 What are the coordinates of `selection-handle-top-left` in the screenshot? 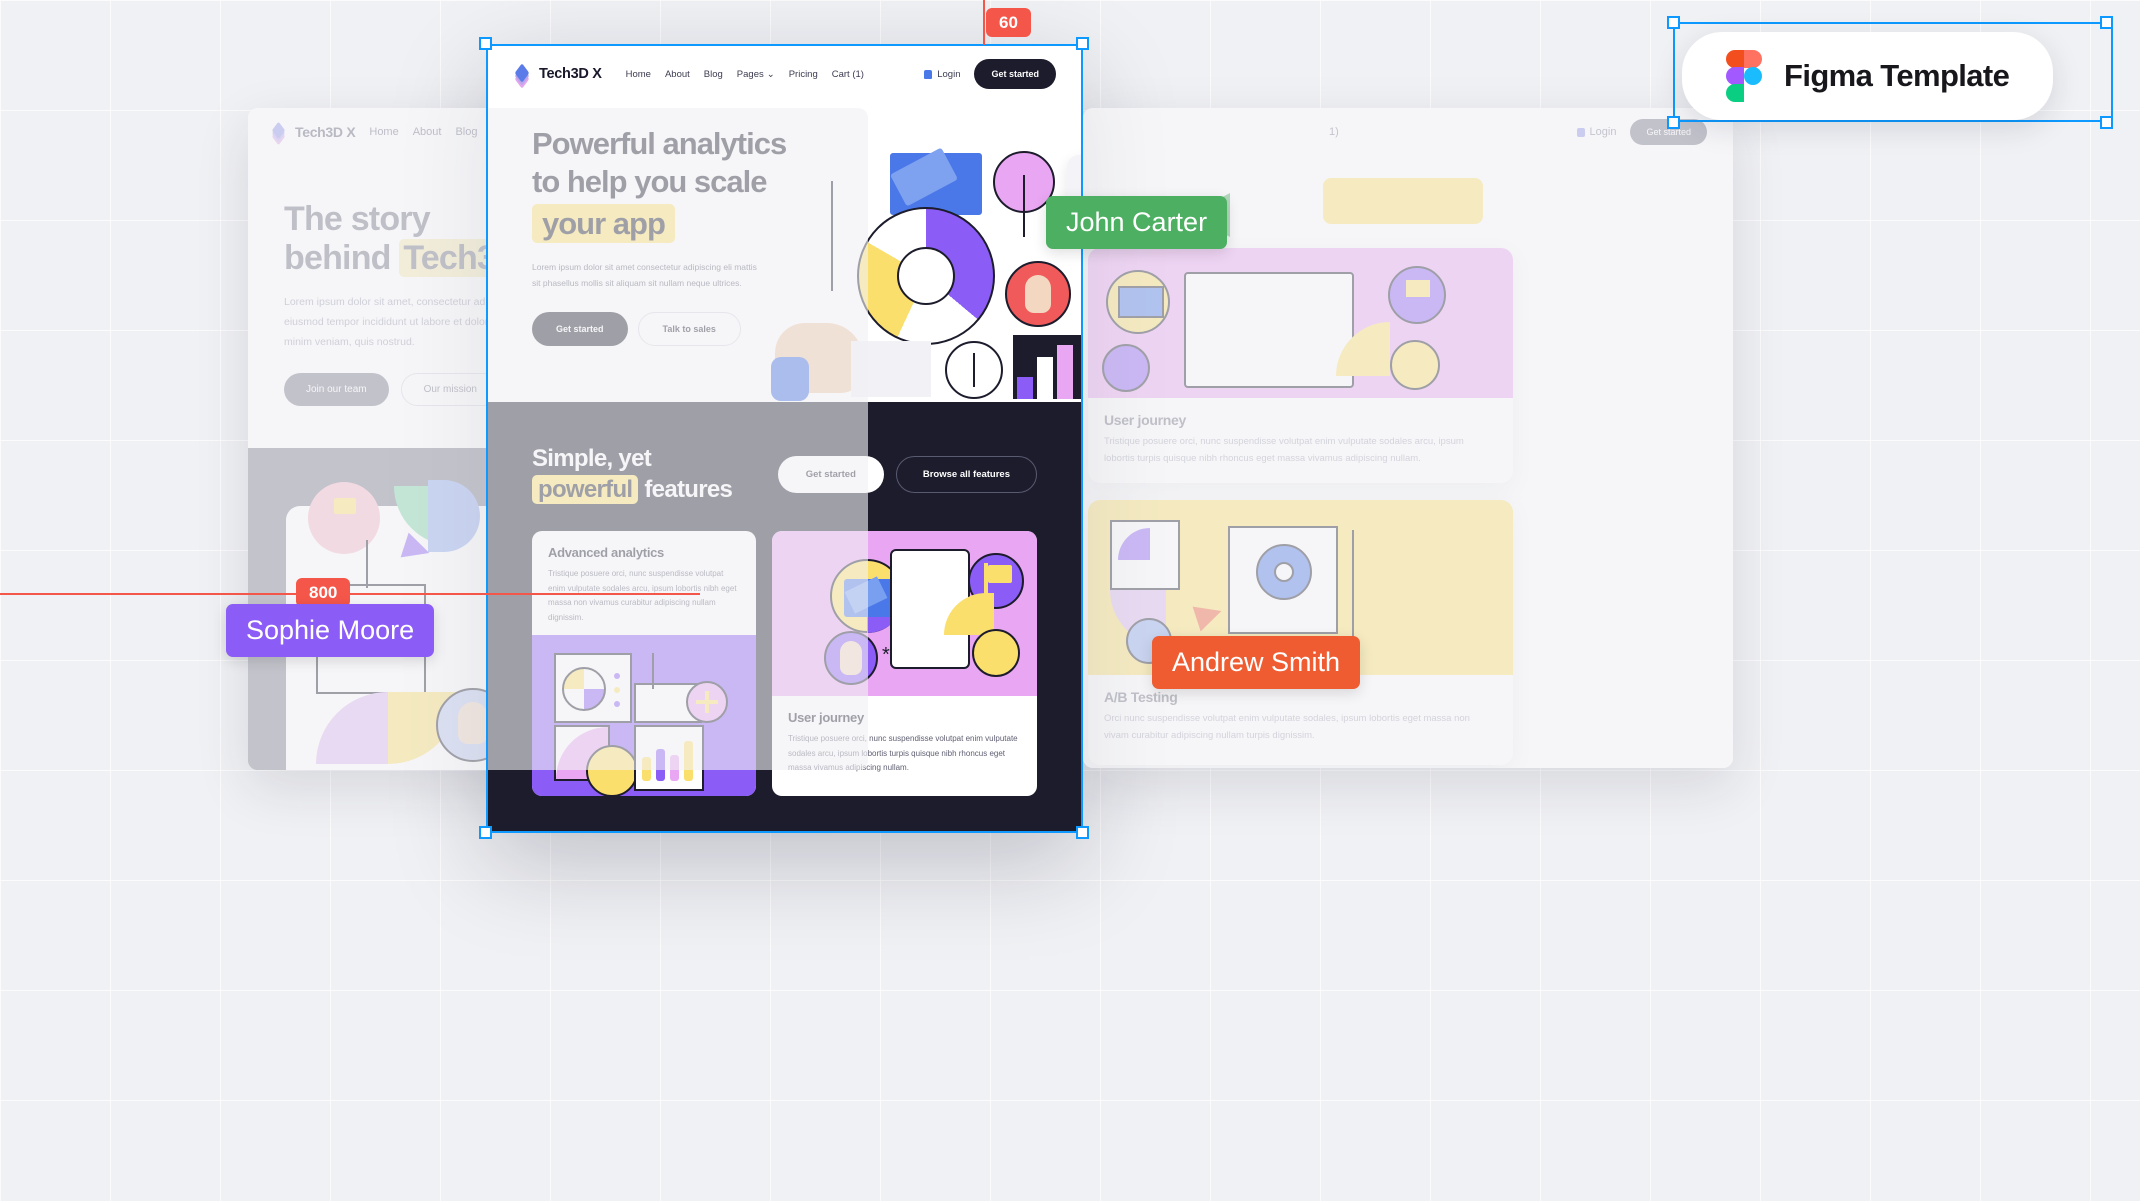 It's located at (485, 43).